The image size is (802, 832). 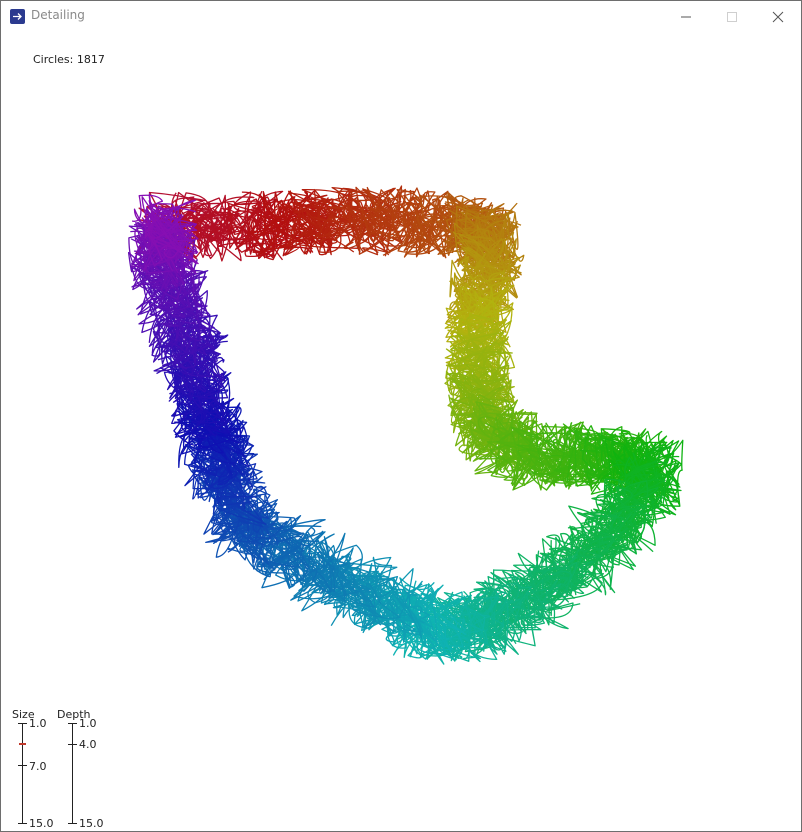 I want to click on size-tick-mid, so click(x=22, y=765).